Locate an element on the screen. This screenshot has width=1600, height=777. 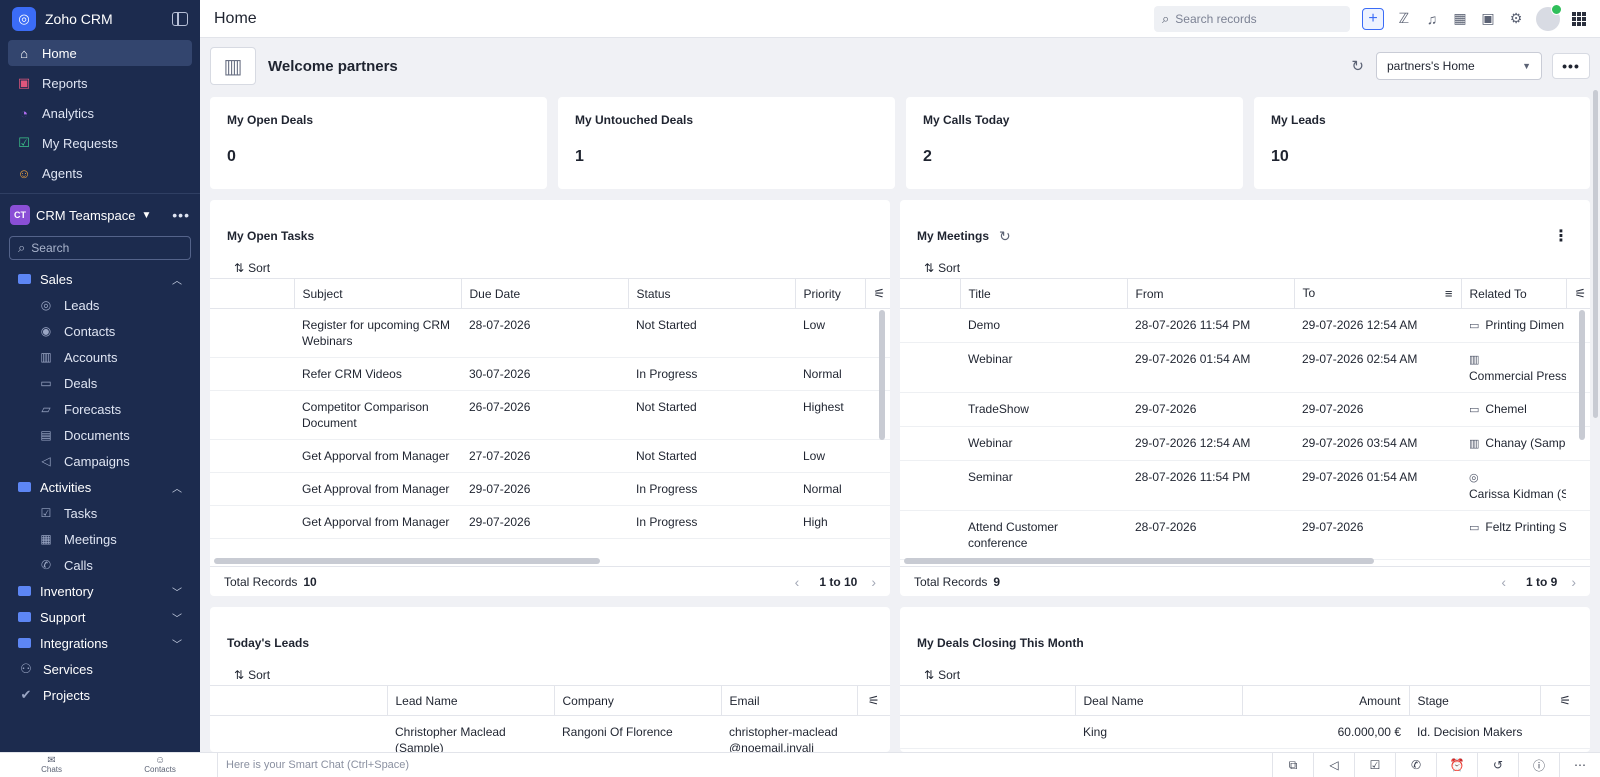
cell-title: TradeShow is located at coordinates (1043, 409).